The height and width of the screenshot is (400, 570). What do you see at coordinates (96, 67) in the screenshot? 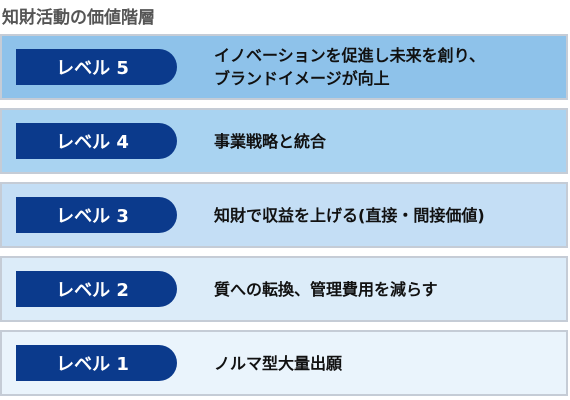
I see `level-badge-5: レベル 5` at bounding box center [96, 67].